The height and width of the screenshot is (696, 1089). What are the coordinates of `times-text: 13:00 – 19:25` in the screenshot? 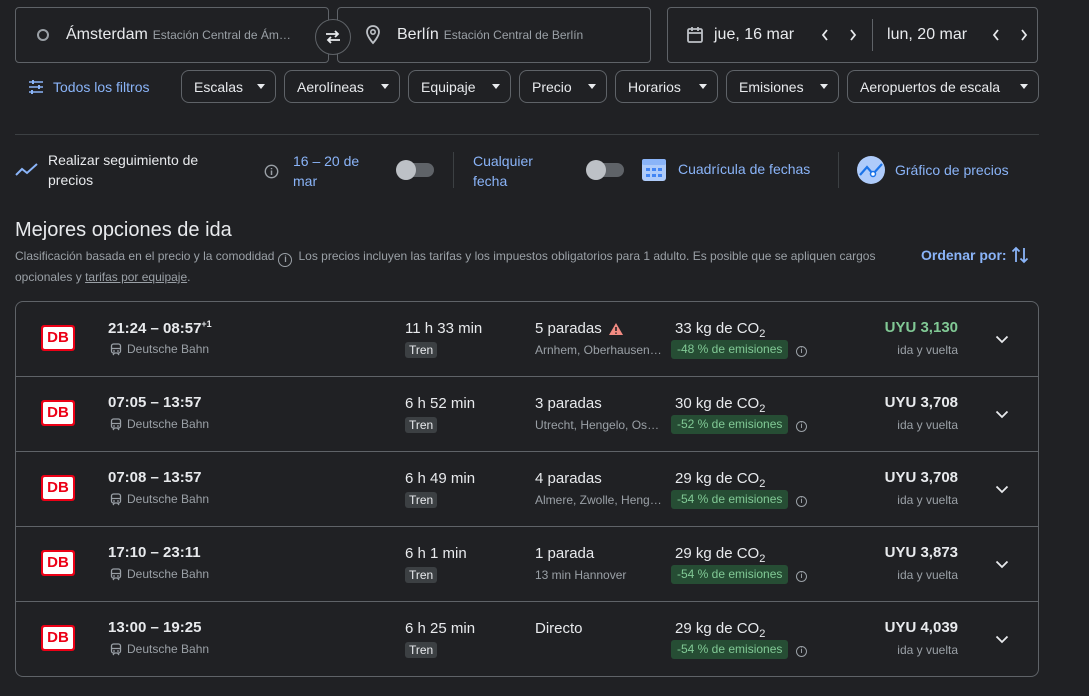 It's located at (155, 627).